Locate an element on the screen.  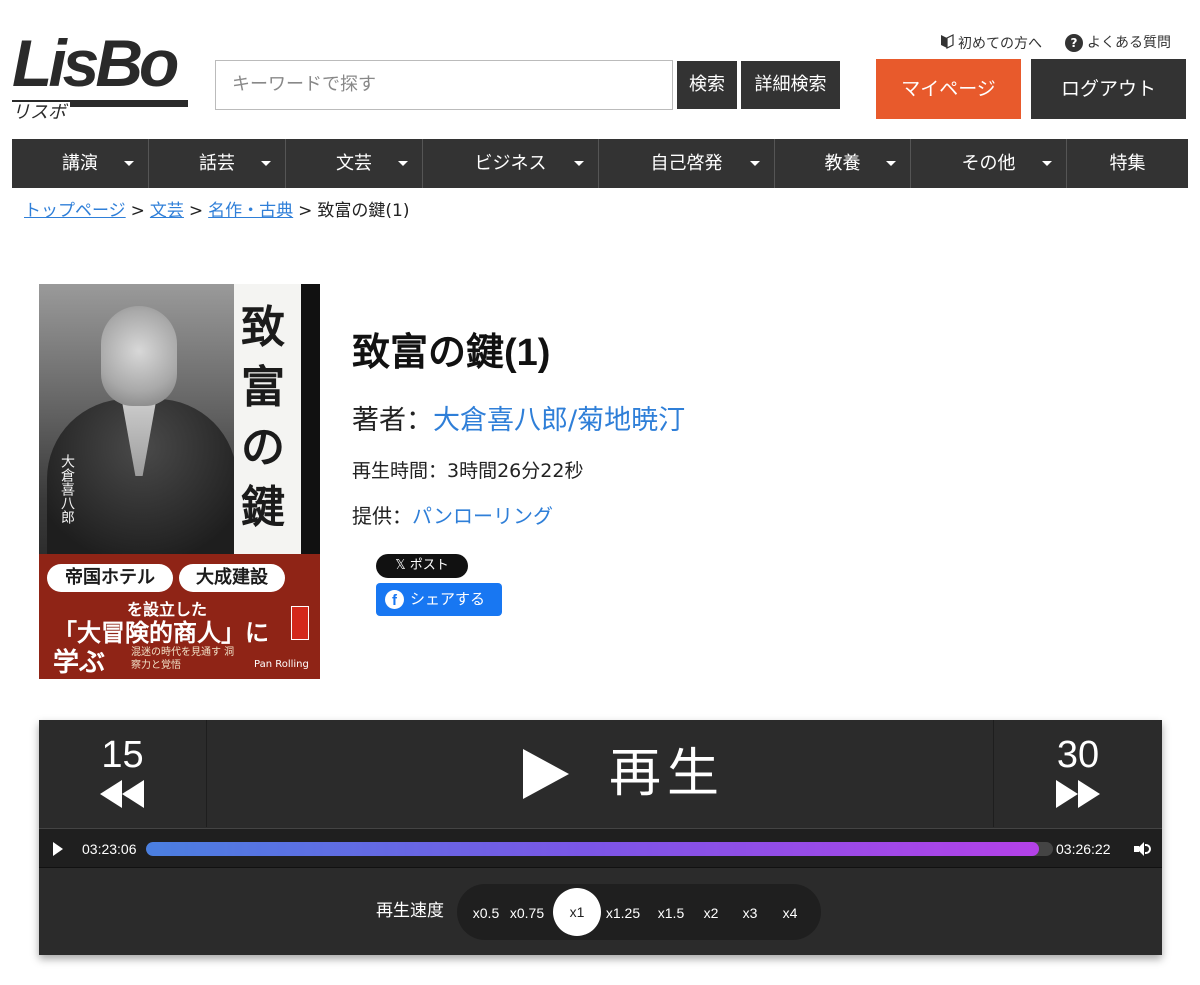
breadcrumb: トップページ > 文芸 > 名作・古典 > 致富の鍵(1) is located at coordinates (217, 211).